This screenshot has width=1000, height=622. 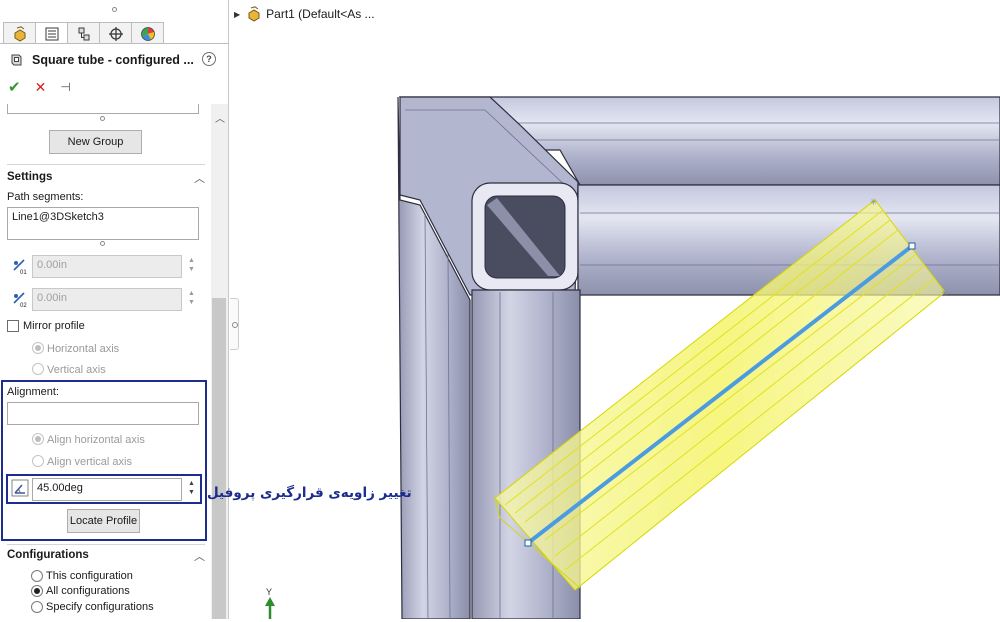 What do you see at coordinates (103, 109) in the screenshot?
I see `groups-list-box` at bounding box center [103, 109].